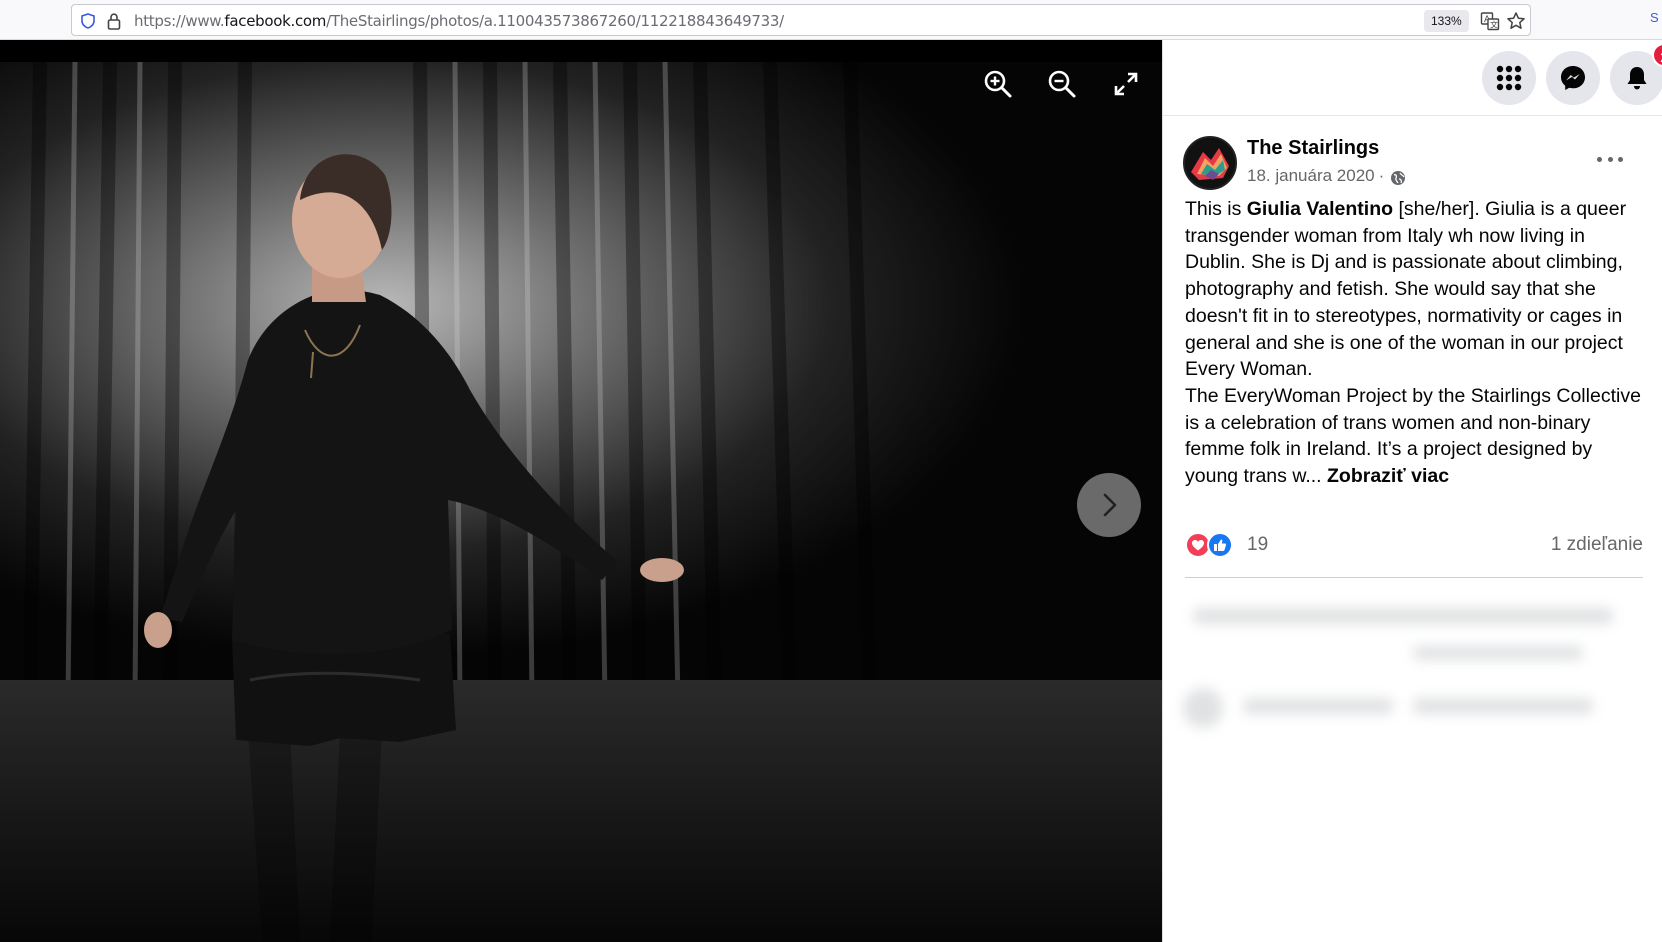  Describe the element at coordinates (1311, 176) in the screenshot. I see `post-date-link: 18. januára 2020` at that location.